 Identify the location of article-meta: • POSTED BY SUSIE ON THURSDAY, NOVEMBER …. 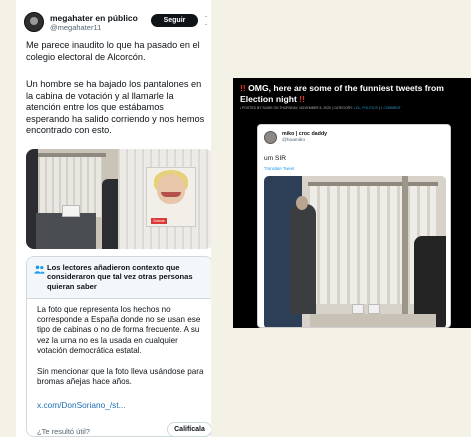
(355, 108).